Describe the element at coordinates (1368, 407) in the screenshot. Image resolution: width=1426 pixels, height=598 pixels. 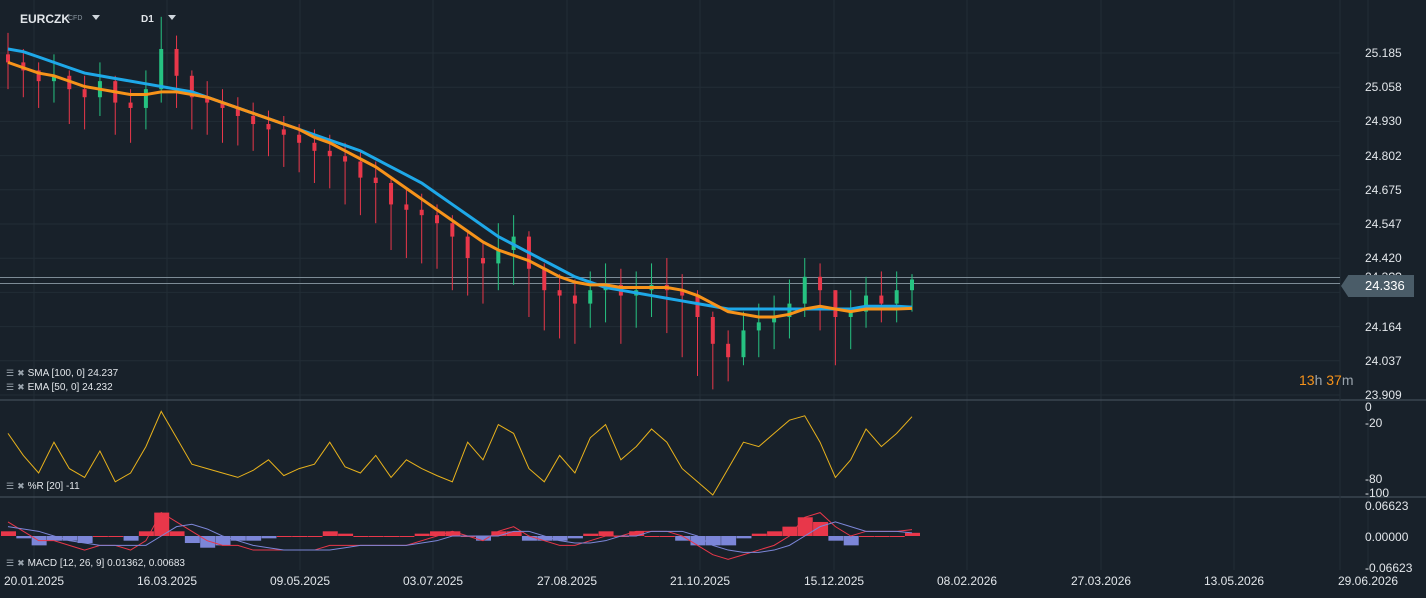
I see `wr-axis-0: 0` at that location.